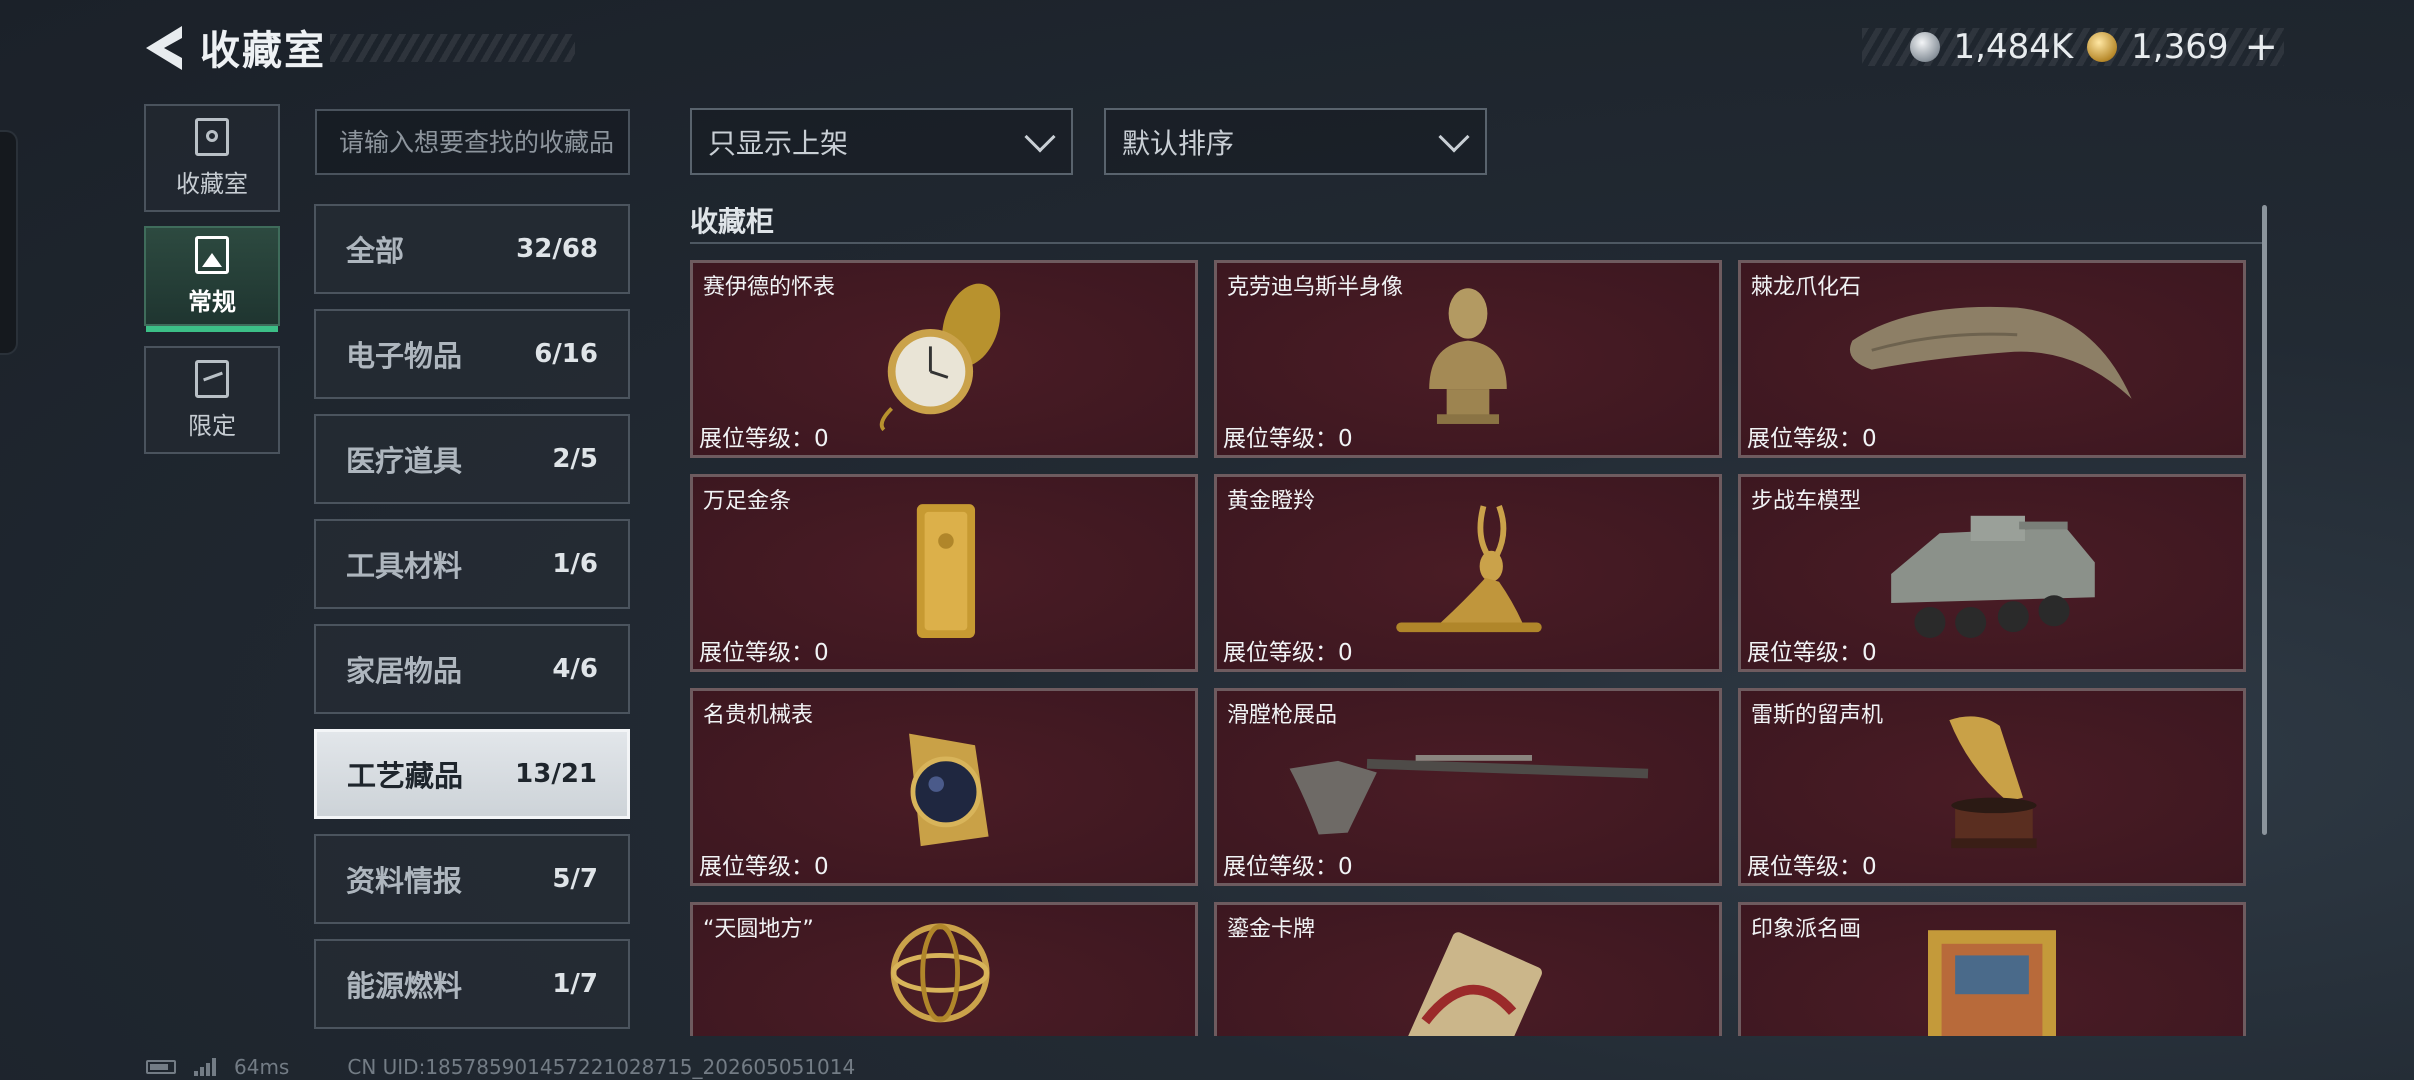 Image resolution: width=2414 pixels, height=1080 pixels. I want to click on collection-card: “天圆地方”, so click(944, 969).